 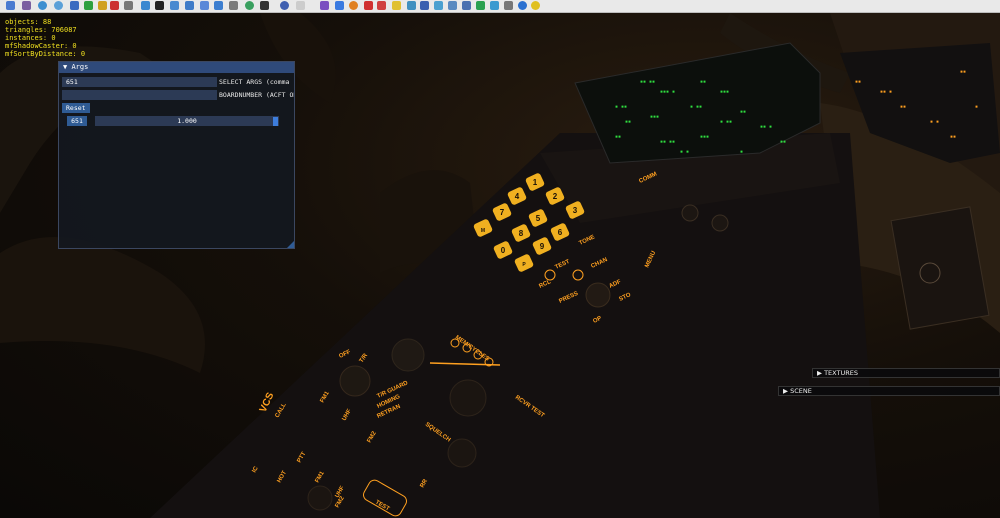 I want to click on black-icon, so click(x=159, y=5).